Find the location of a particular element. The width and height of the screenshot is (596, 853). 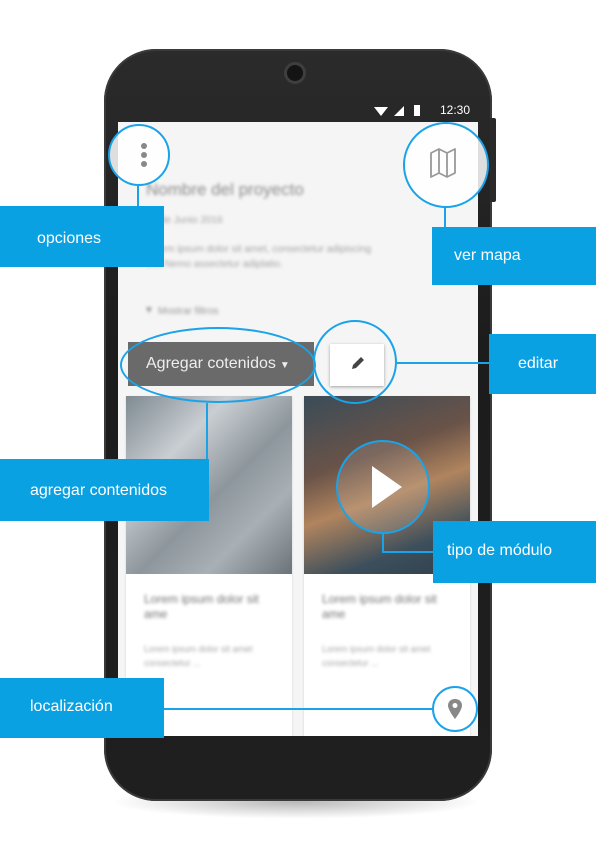

annotation-map: ver mapa is located at coordinates (514, 256).